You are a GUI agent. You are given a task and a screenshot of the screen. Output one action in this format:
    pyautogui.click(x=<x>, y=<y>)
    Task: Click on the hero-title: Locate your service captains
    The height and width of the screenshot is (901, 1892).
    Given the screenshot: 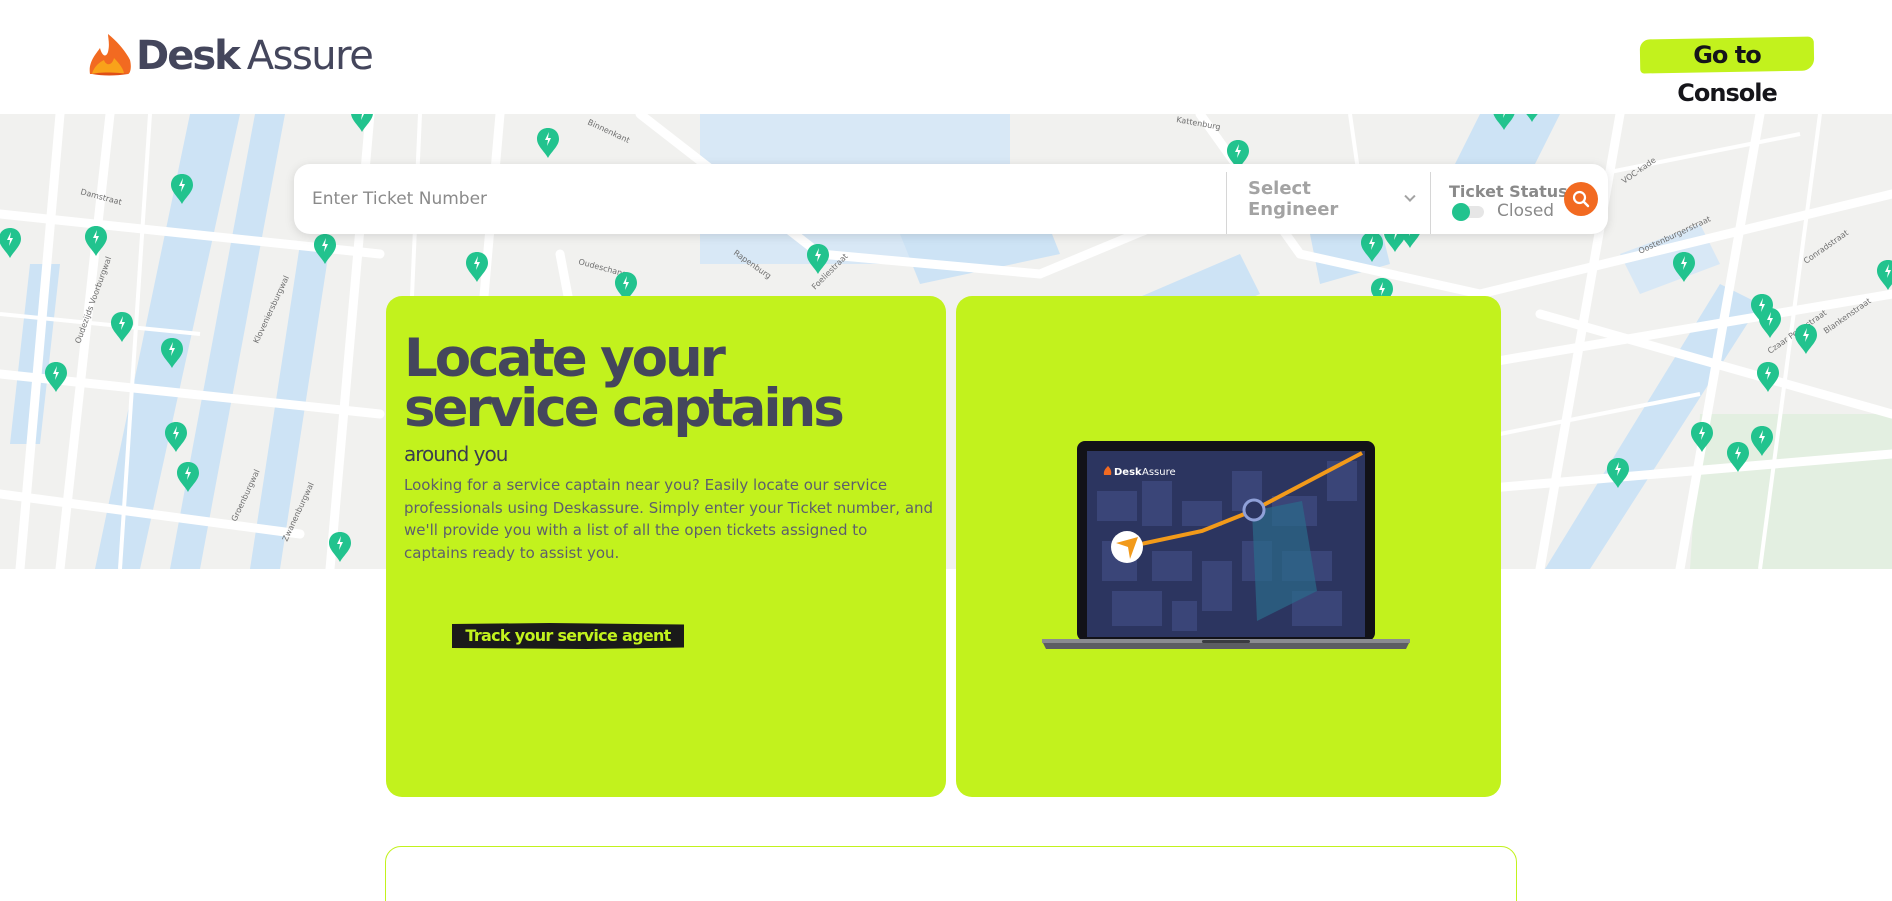 What is the action you would take?
    pyautogui.click(x=624, y=383)
    